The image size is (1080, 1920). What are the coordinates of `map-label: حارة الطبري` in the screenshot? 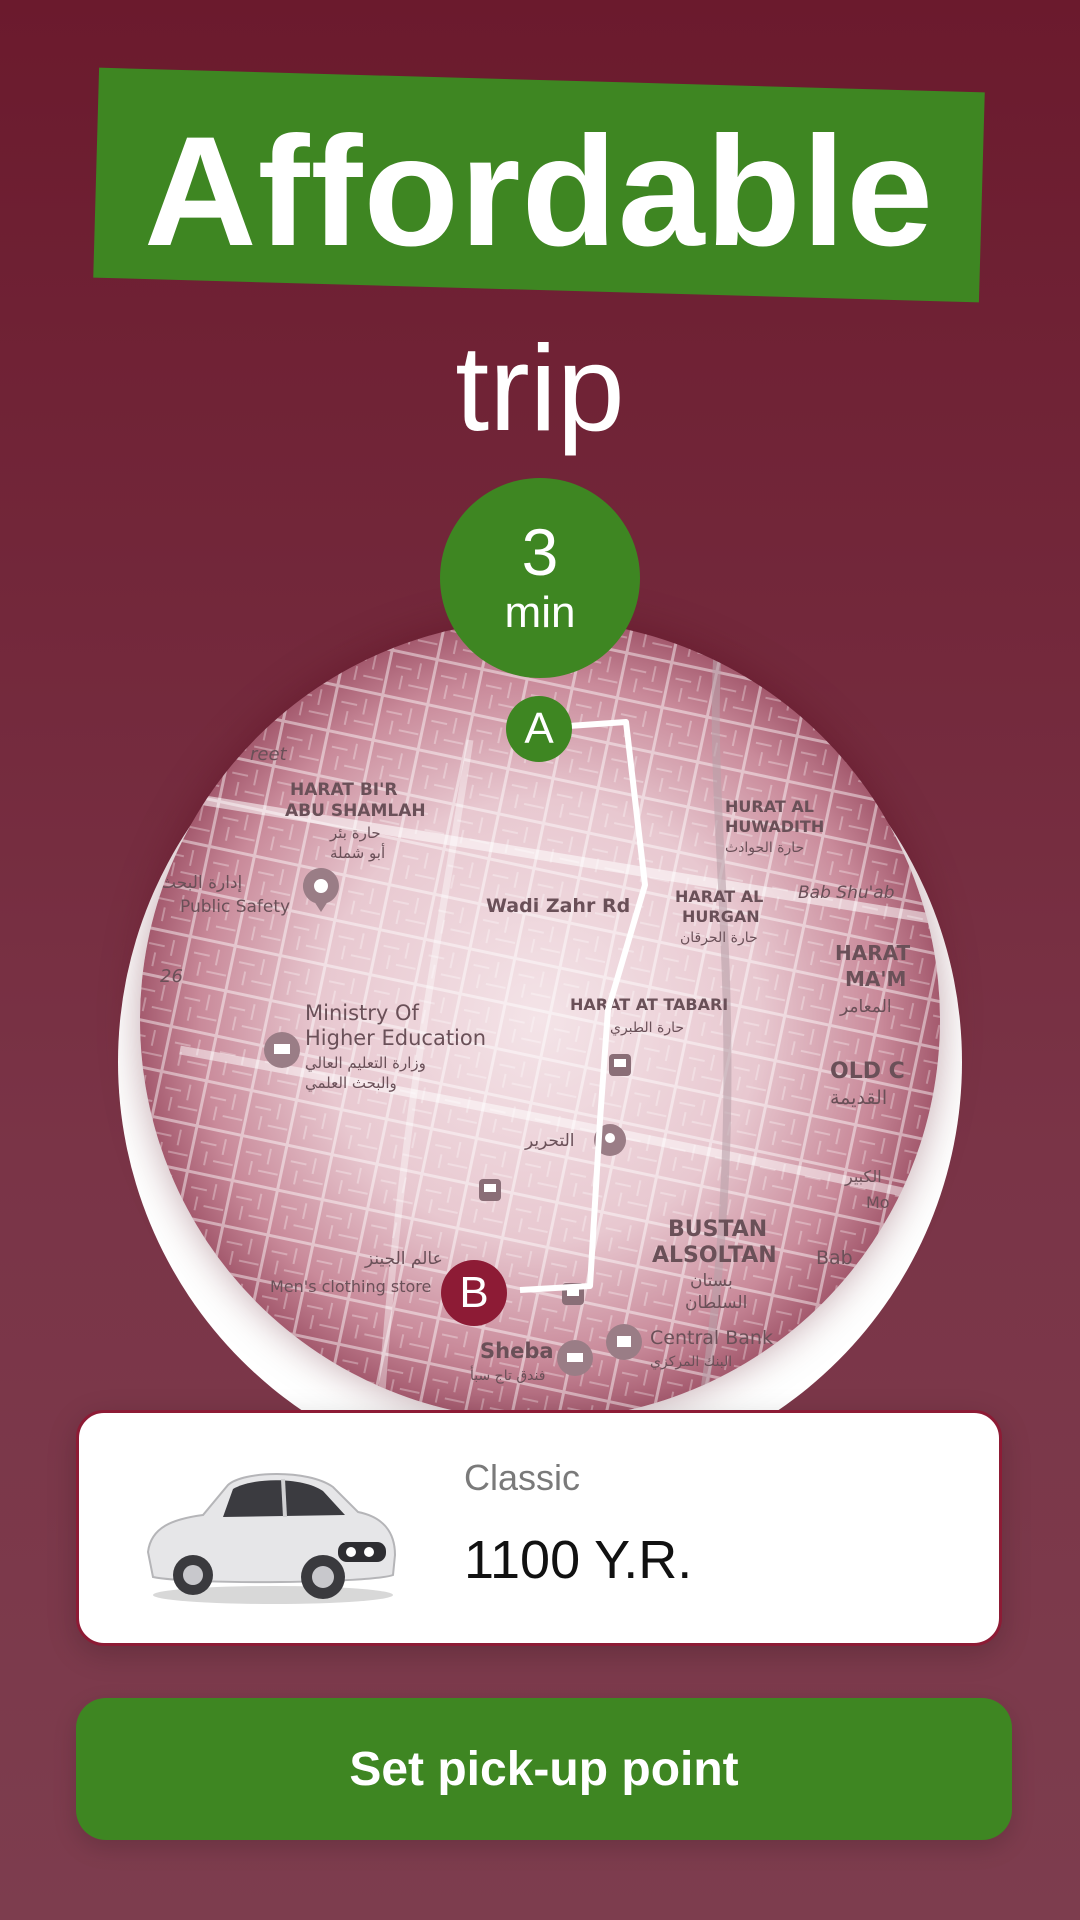 It's located at (647, 1028).